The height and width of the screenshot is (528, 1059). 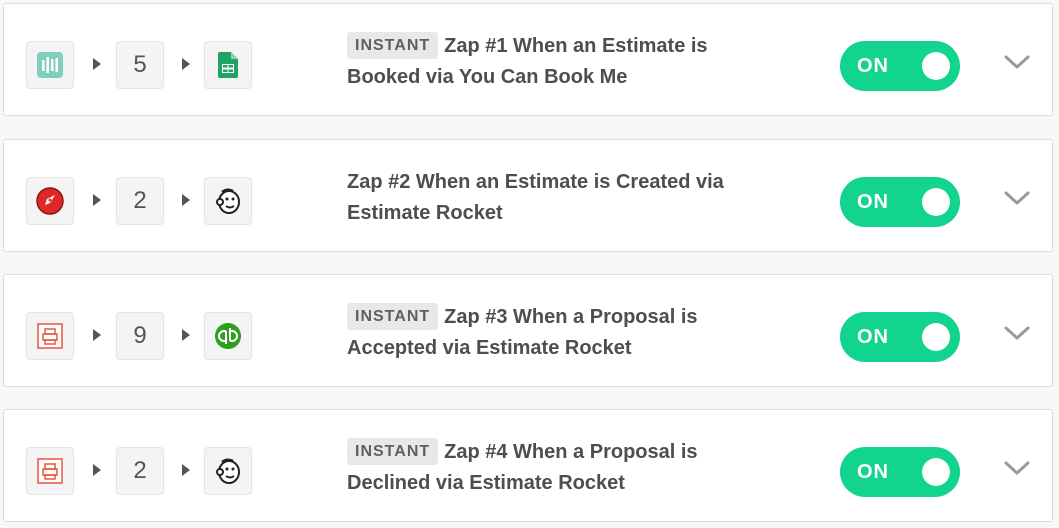 What do you see at coordinates (140, 336) in the screenshot?
I see `step-count: 9` at bounding box center [140, 336].